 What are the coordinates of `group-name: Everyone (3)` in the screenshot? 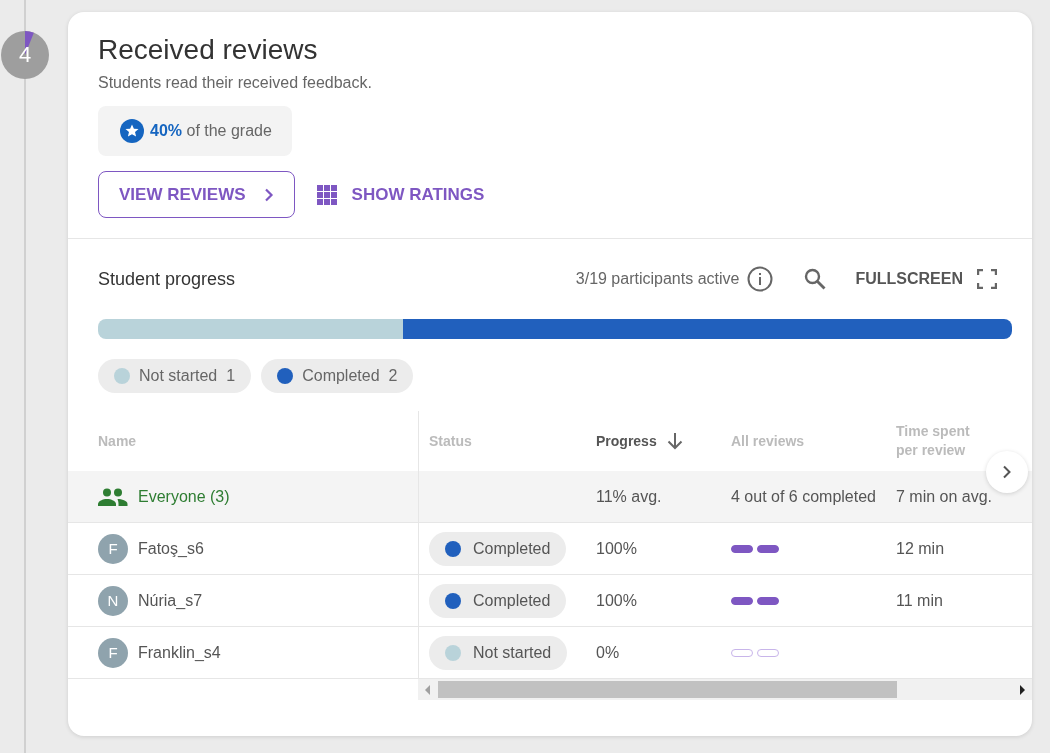 It's located at (184, 496).